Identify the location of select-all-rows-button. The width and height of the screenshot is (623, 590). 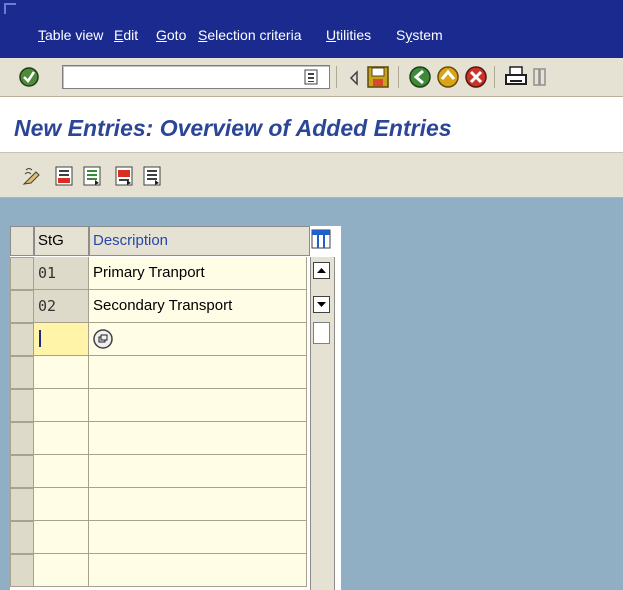
(22, 241).